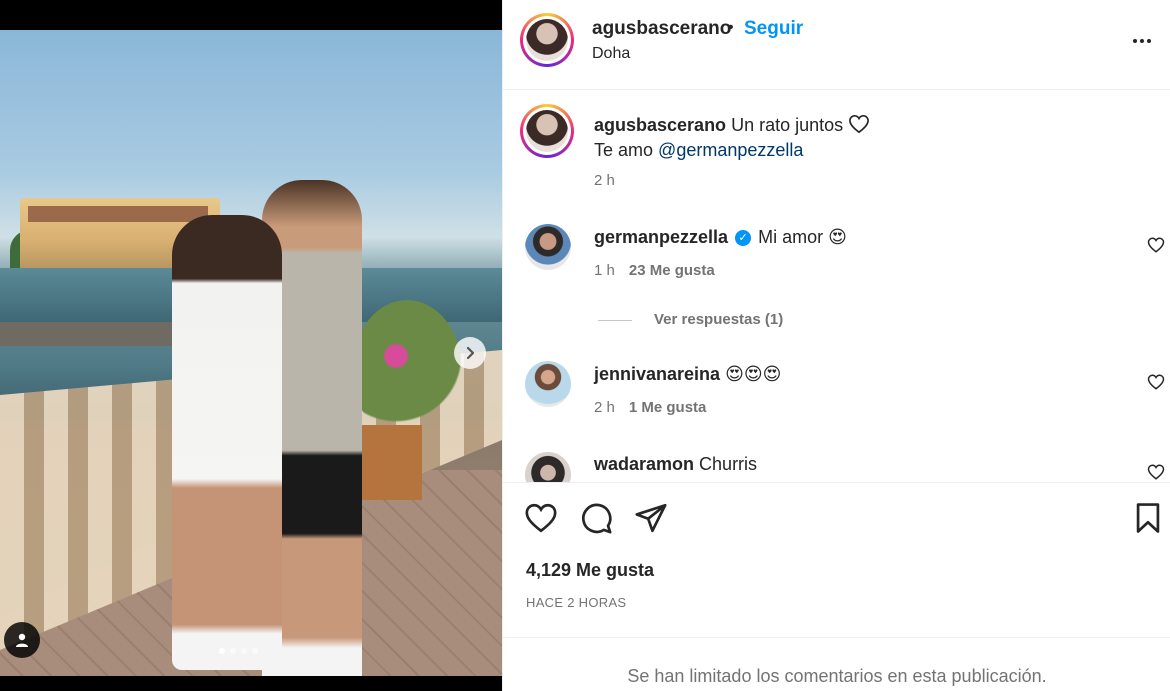 The width and height of the screenshot is (1170, 691). What do you see at coordinates (238, 651) in the screenshot?
I see `carousel-dots` at bounding box center [238, 651].